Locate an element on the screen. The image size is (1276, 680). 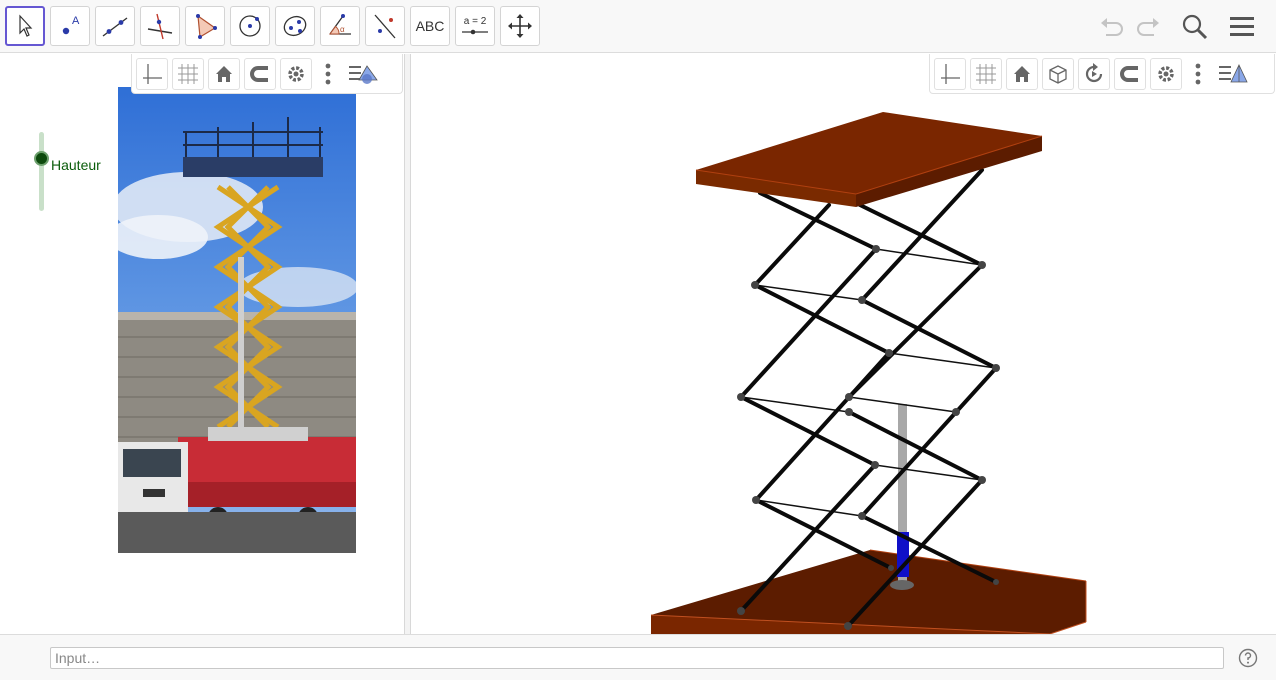
input-bar is located at coordinates (638, 657).